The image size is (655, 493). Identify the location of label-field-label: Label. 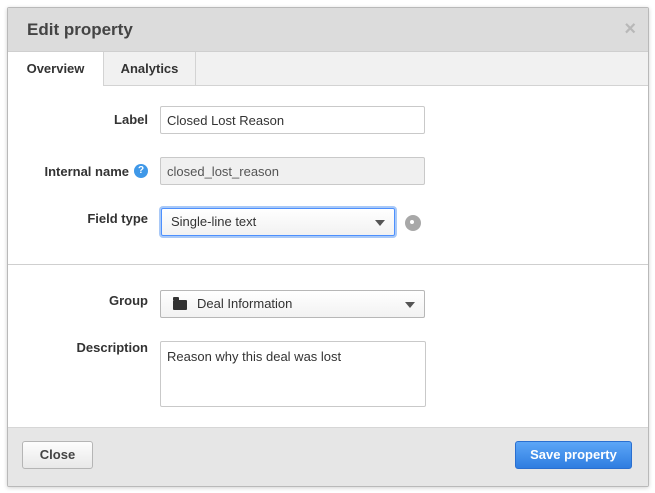
(131, 119).